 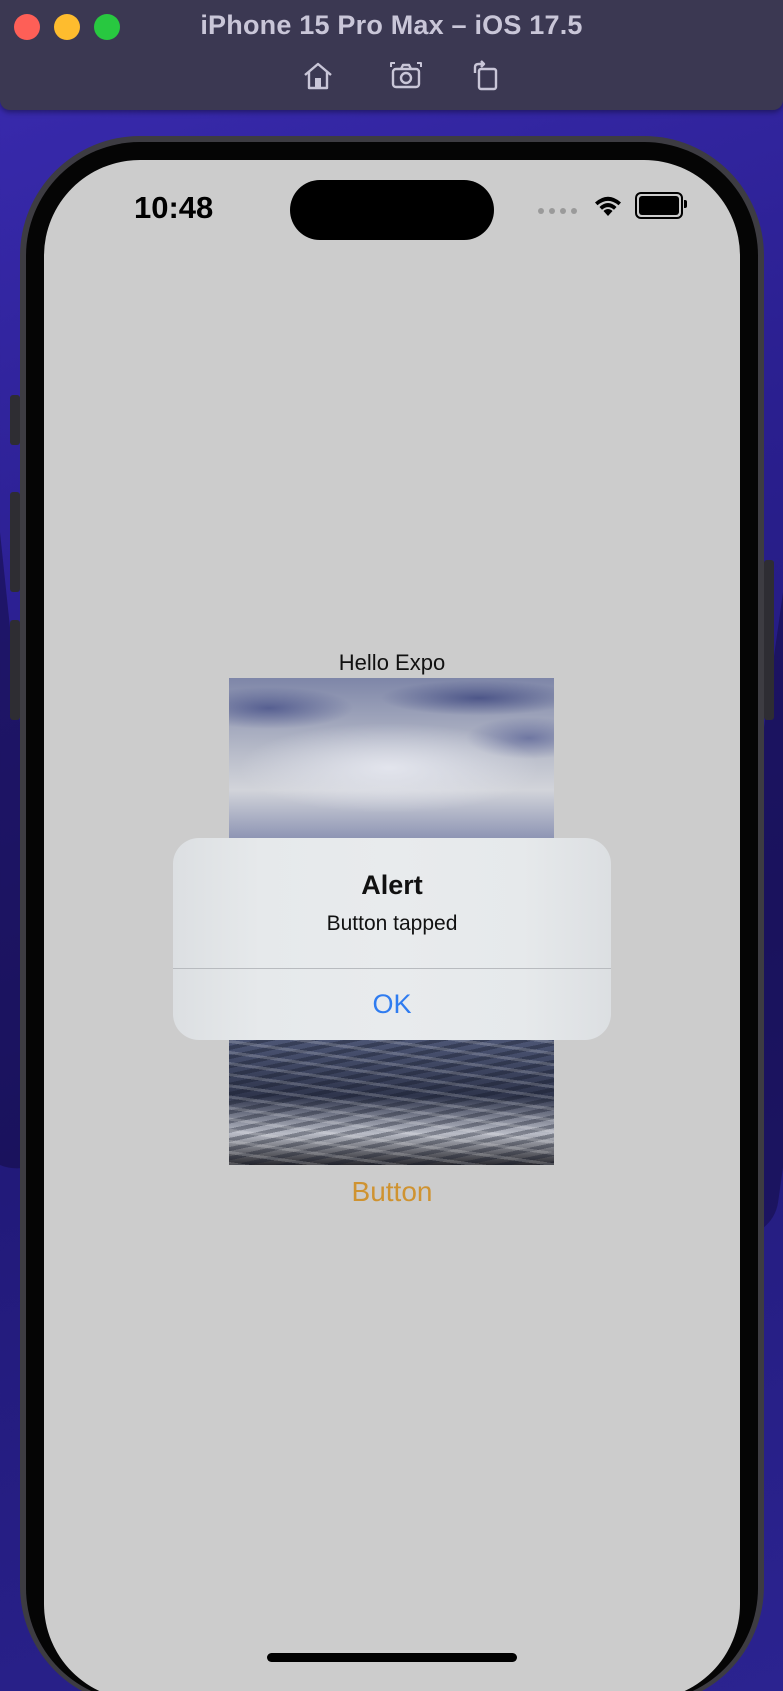 What do you see at coordinates (392, 210) in the screenshot?
I see `dynamic-island` at bounding box center [392, 210].